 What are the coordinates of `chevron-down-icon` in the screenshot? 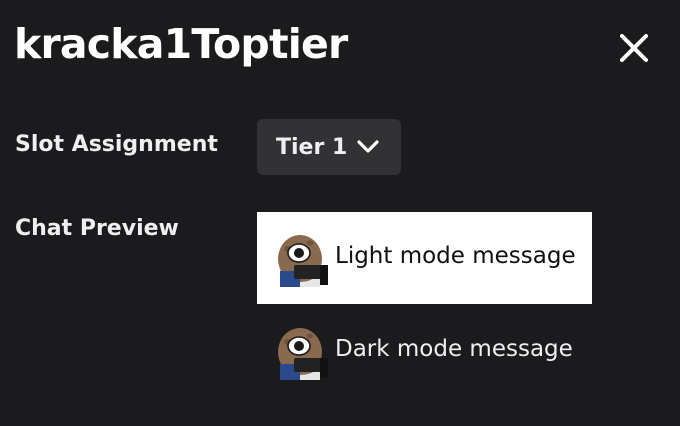 It's located at (368, 147).